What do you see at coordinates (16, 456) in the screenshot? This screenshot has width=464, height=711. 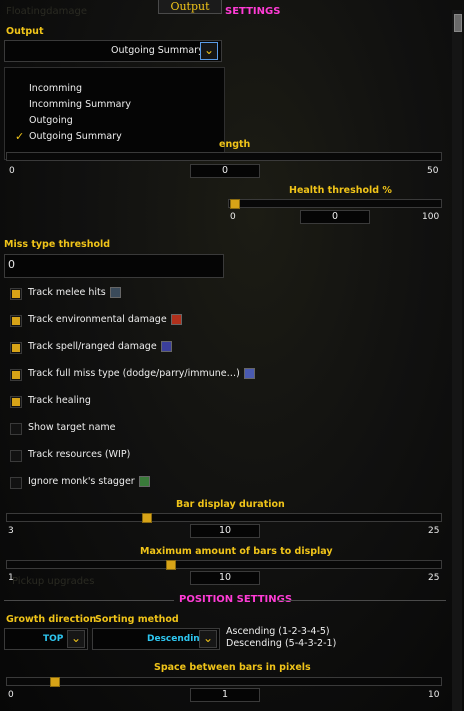 I see `checkbox-track-resources` at bounding box center [16, 456].